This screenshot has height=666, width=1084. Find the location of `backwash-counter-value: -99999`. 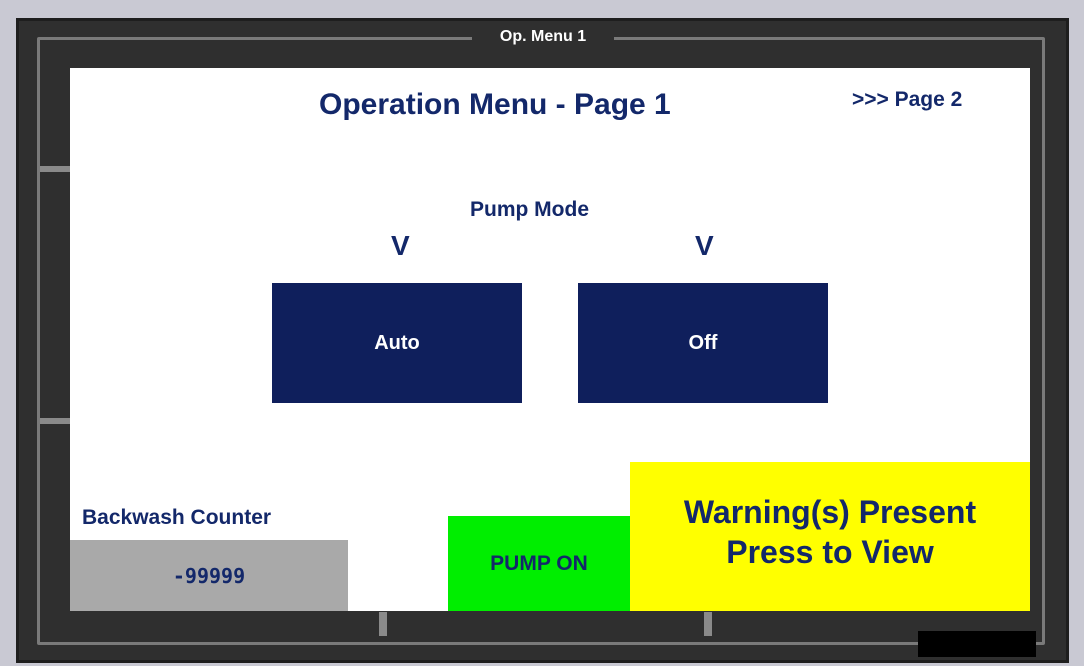

backwash-counter-value: -99999 is located at coordinates (209, 575).